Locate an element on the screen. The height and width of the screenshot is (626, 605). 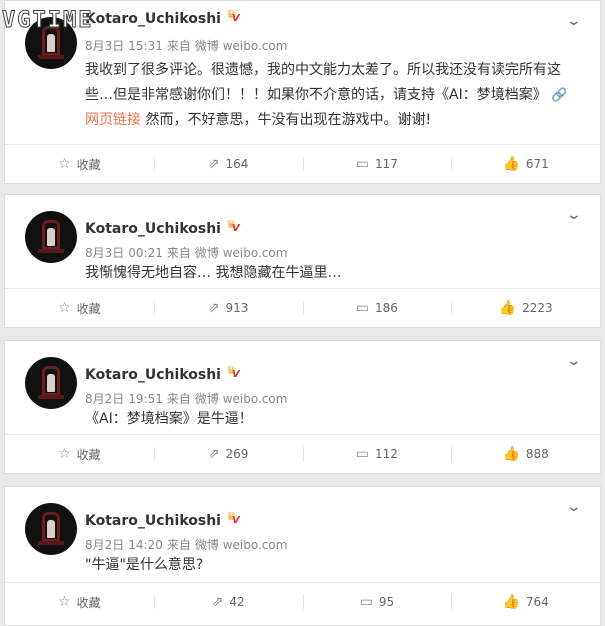
repost-button: ⇗ 42 is located at coordinates (228, 602).